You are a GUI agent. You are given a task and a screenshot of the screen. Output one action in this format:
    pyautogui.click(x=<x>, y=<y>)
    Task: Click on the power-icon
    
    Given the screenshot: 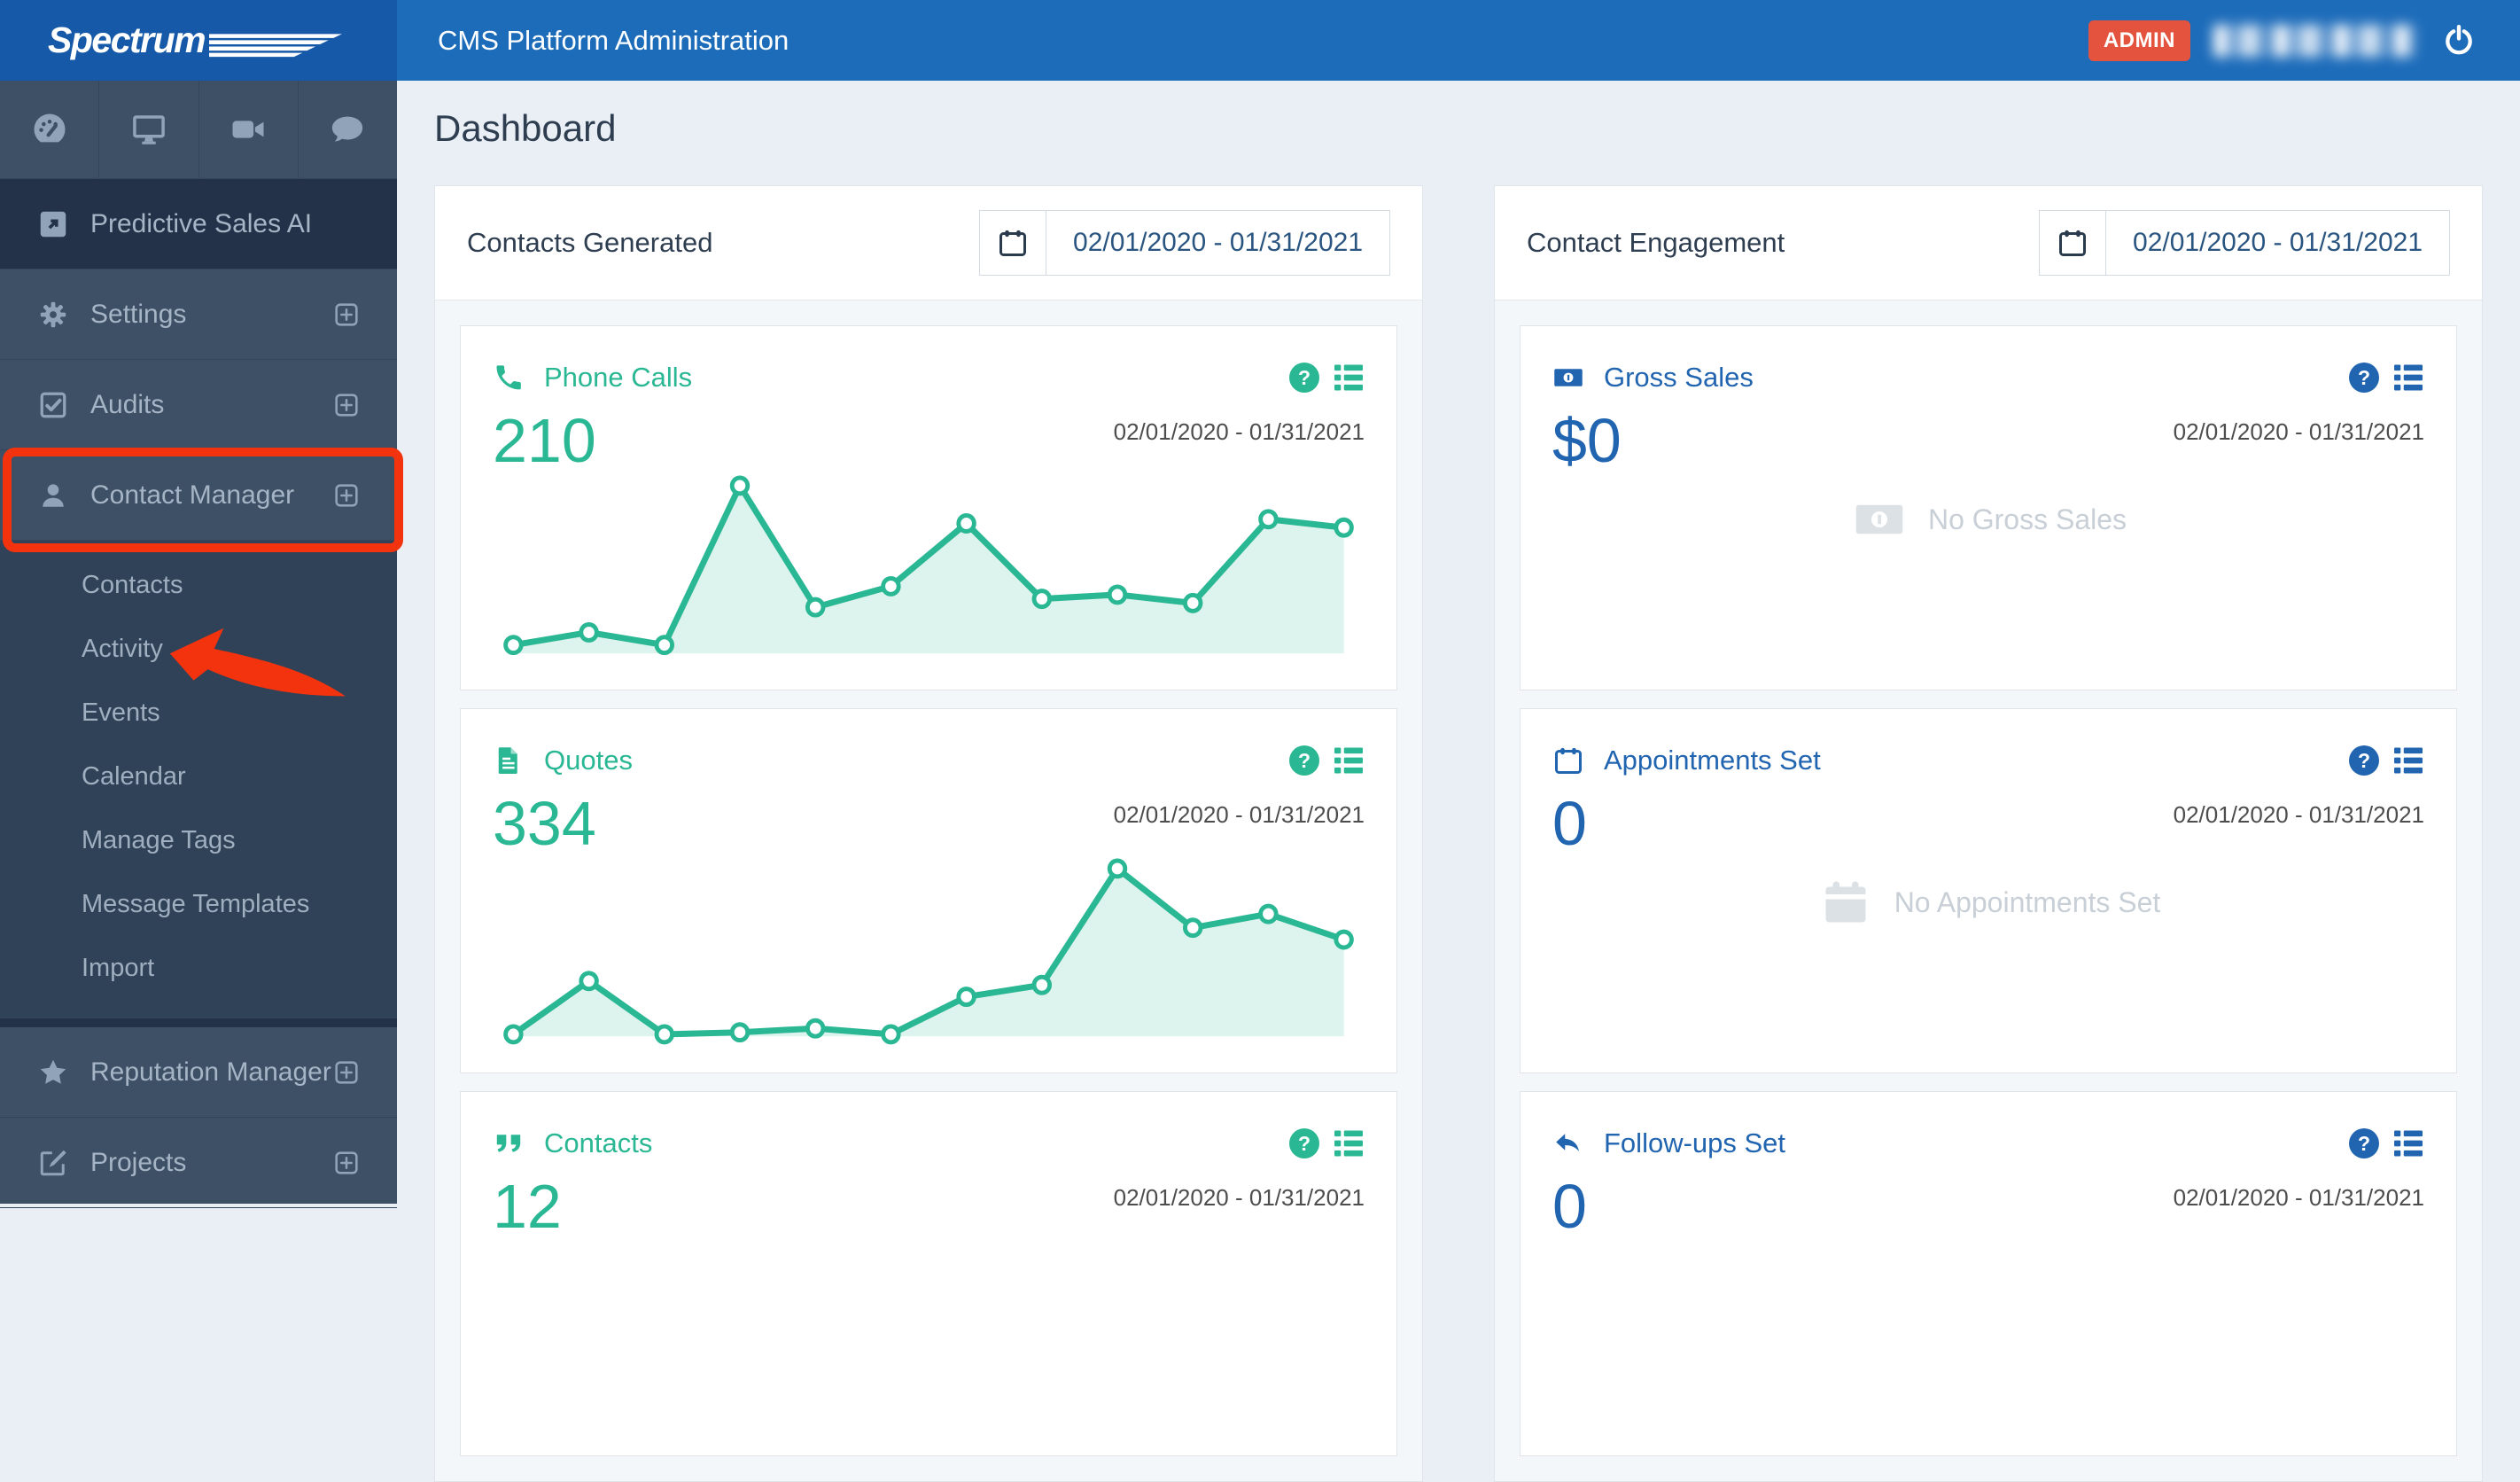 What is the action you would take?
    pyautogui.click(x=2459, y=39)
    